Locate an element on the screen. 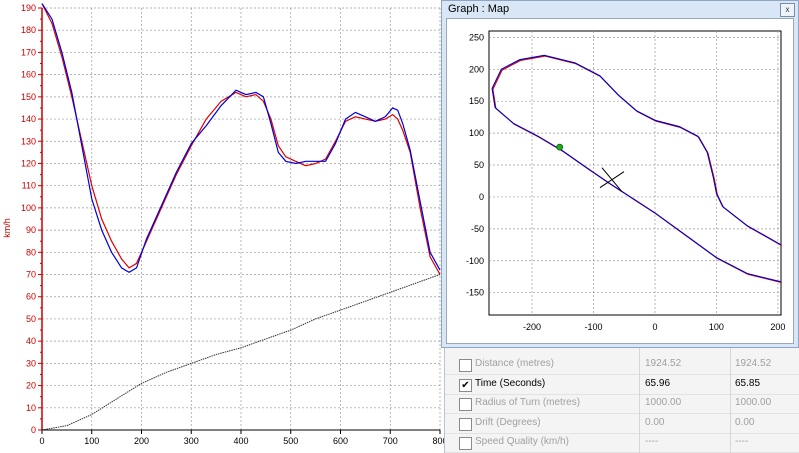  row-value-1: 1000.00 is located at coordinates (663, 402).